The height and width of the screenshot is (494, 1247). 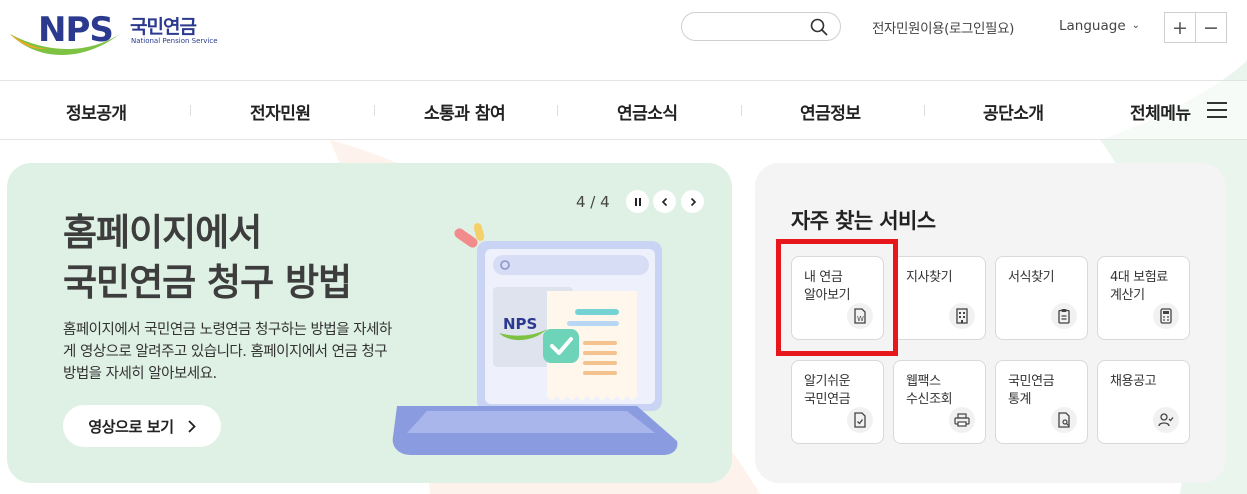 I want to click on service-my-pension: 내 연금 알아보기 W, so click(x=837, y=298).